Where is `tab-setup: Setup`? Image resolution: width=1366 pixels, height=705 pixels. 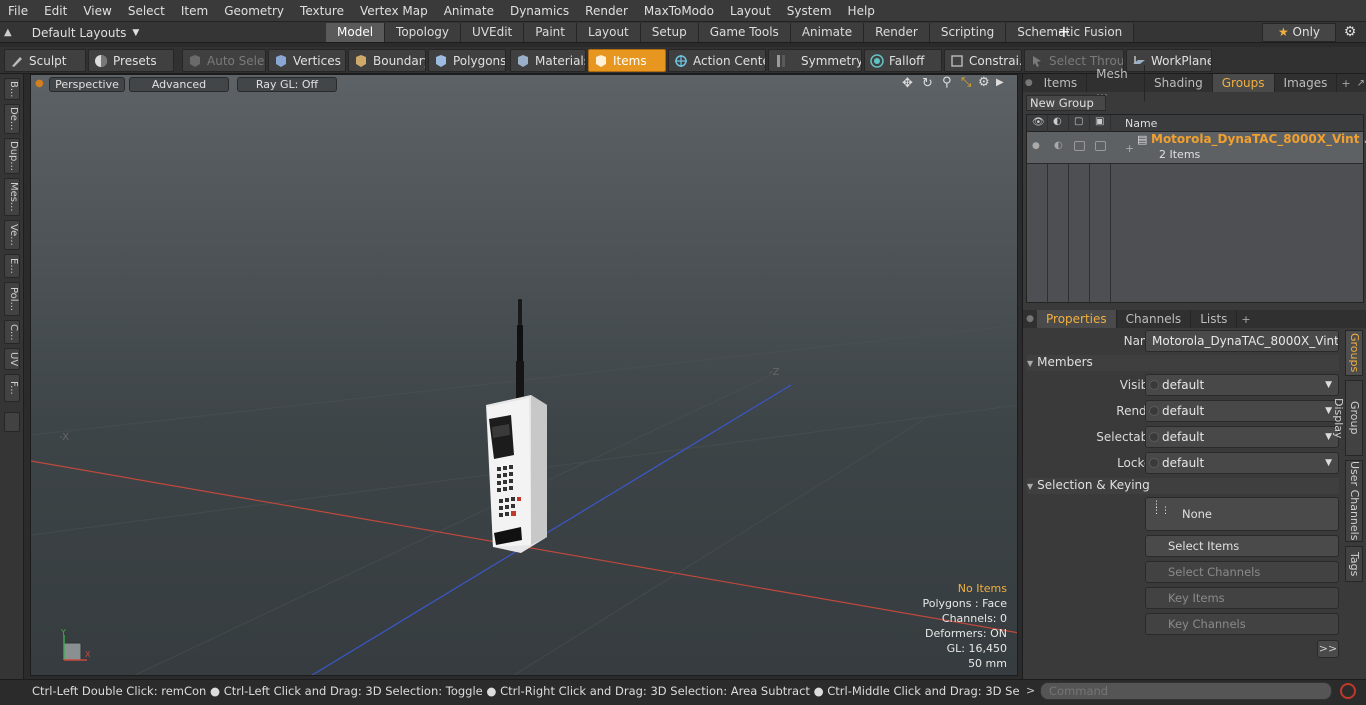 tab-setup: Setup is located at coordinates (669, 32).